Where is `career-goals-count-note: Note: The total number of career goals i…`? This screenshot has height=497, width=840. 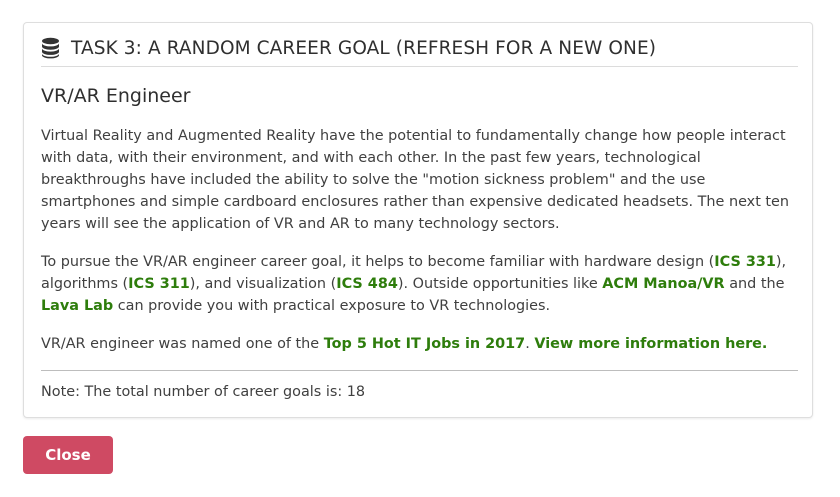
career-goals-count-note: Note: The total number of career goals i… is located at coordinates (203, 392).